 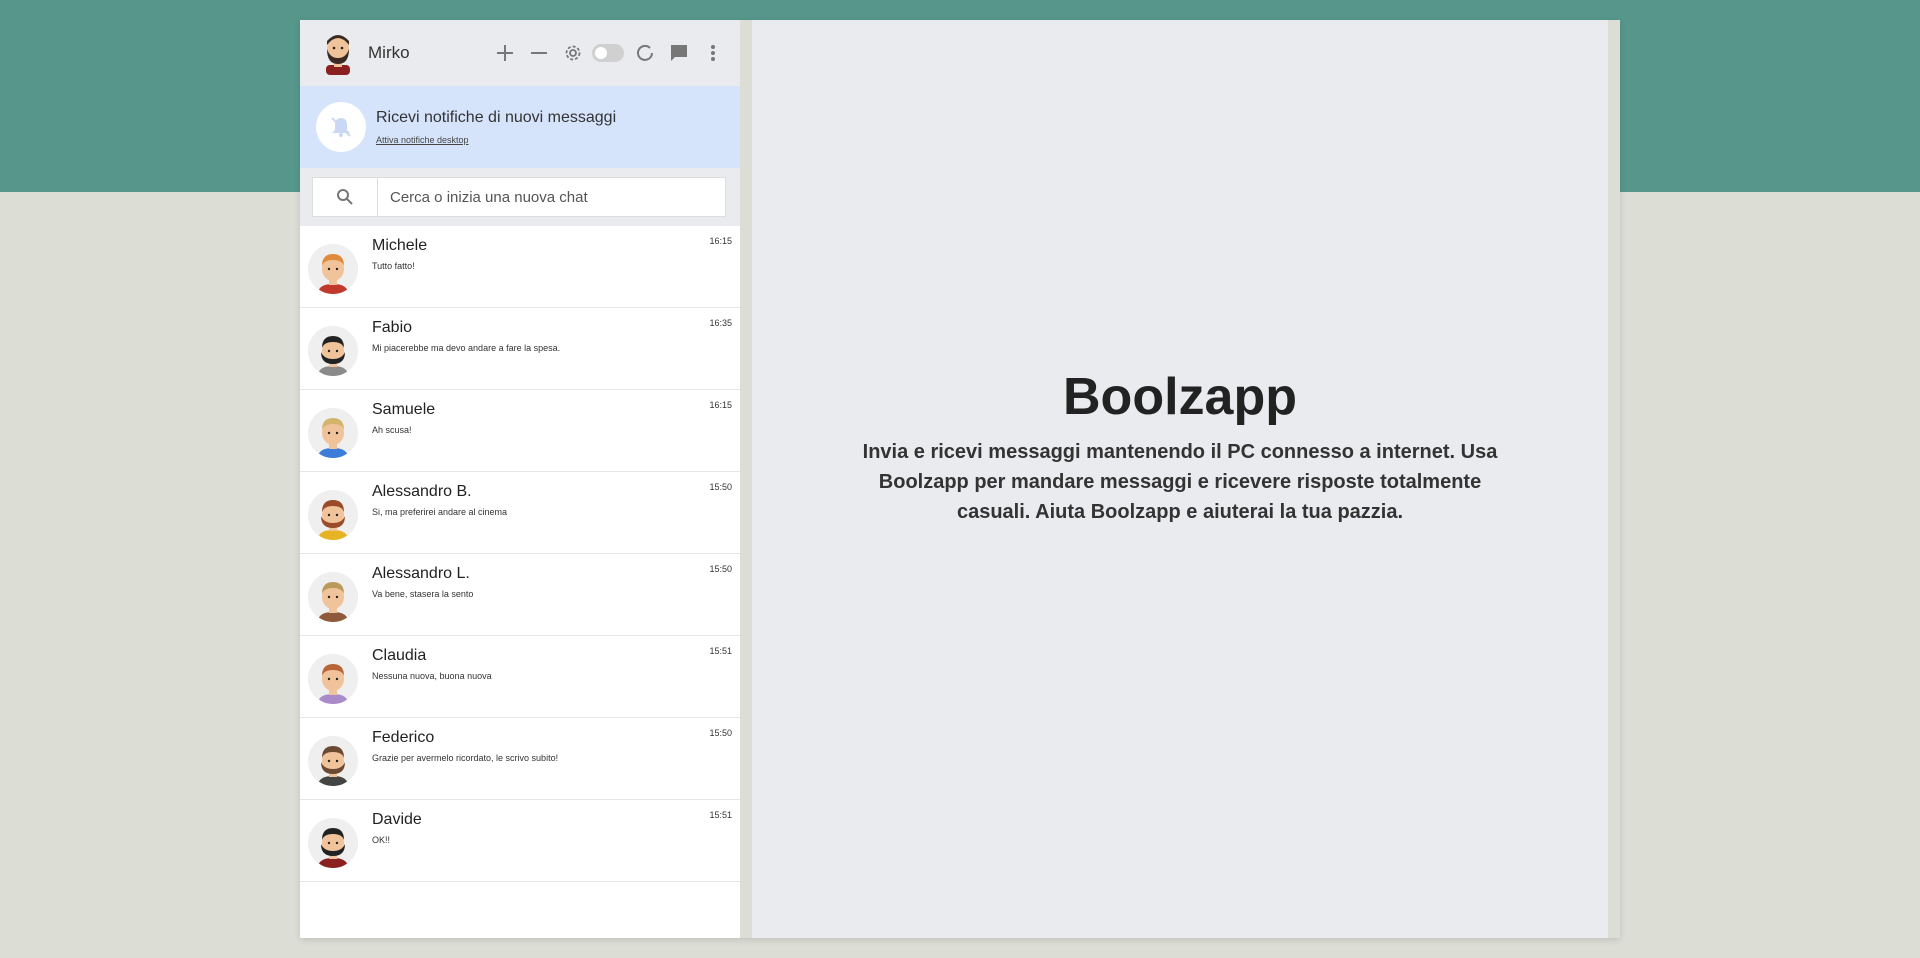 What do you see at coordinates (1180, 397) in the screenshot?
I see `app-title: Boolzapp` at bounding box center [1180, 397].